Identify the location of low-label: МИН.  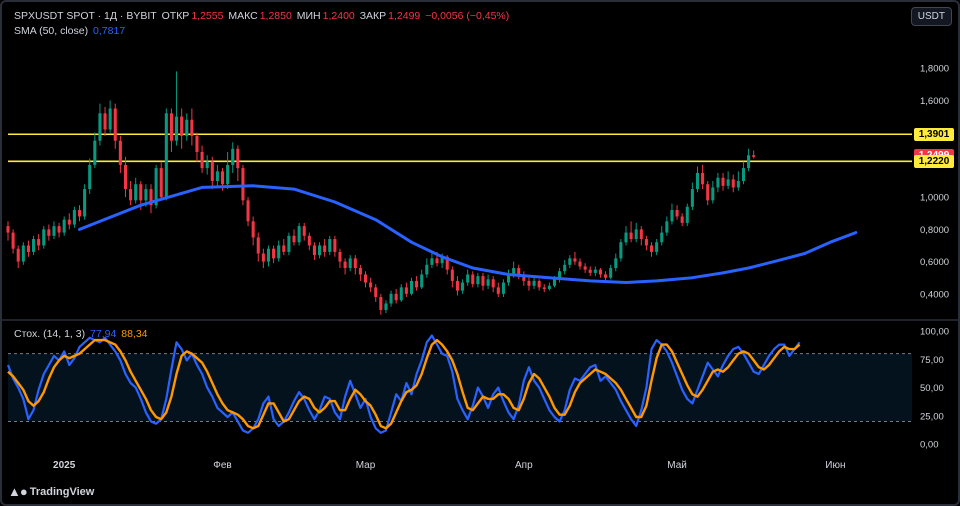
(308, 16).